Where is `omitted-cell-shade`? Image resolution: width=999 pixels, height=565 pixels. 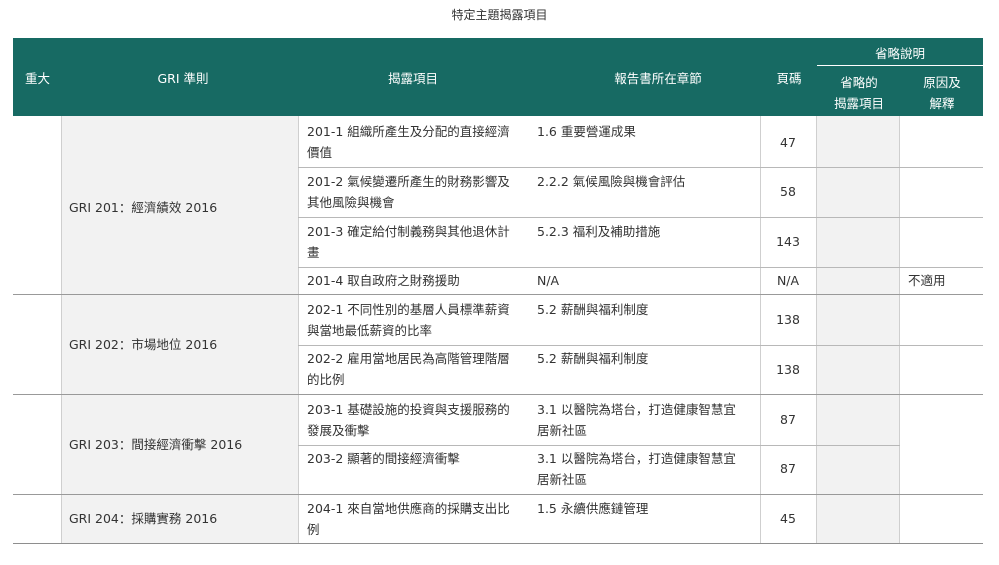
omitted-cell-shade is located at coordinates (857, 330).